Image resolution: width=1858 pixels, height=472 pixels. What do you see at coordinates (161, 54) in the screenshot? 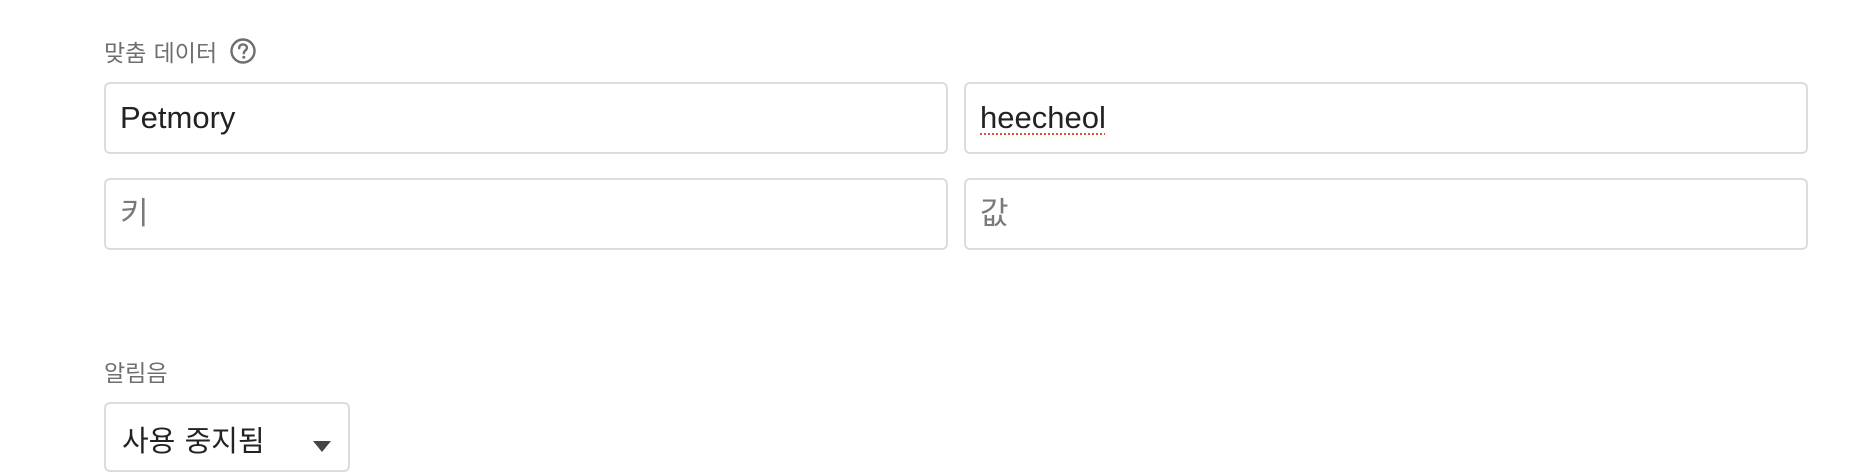
I see `custom-data-label: 맞춤 데이터` at bounding box center [161, 54].